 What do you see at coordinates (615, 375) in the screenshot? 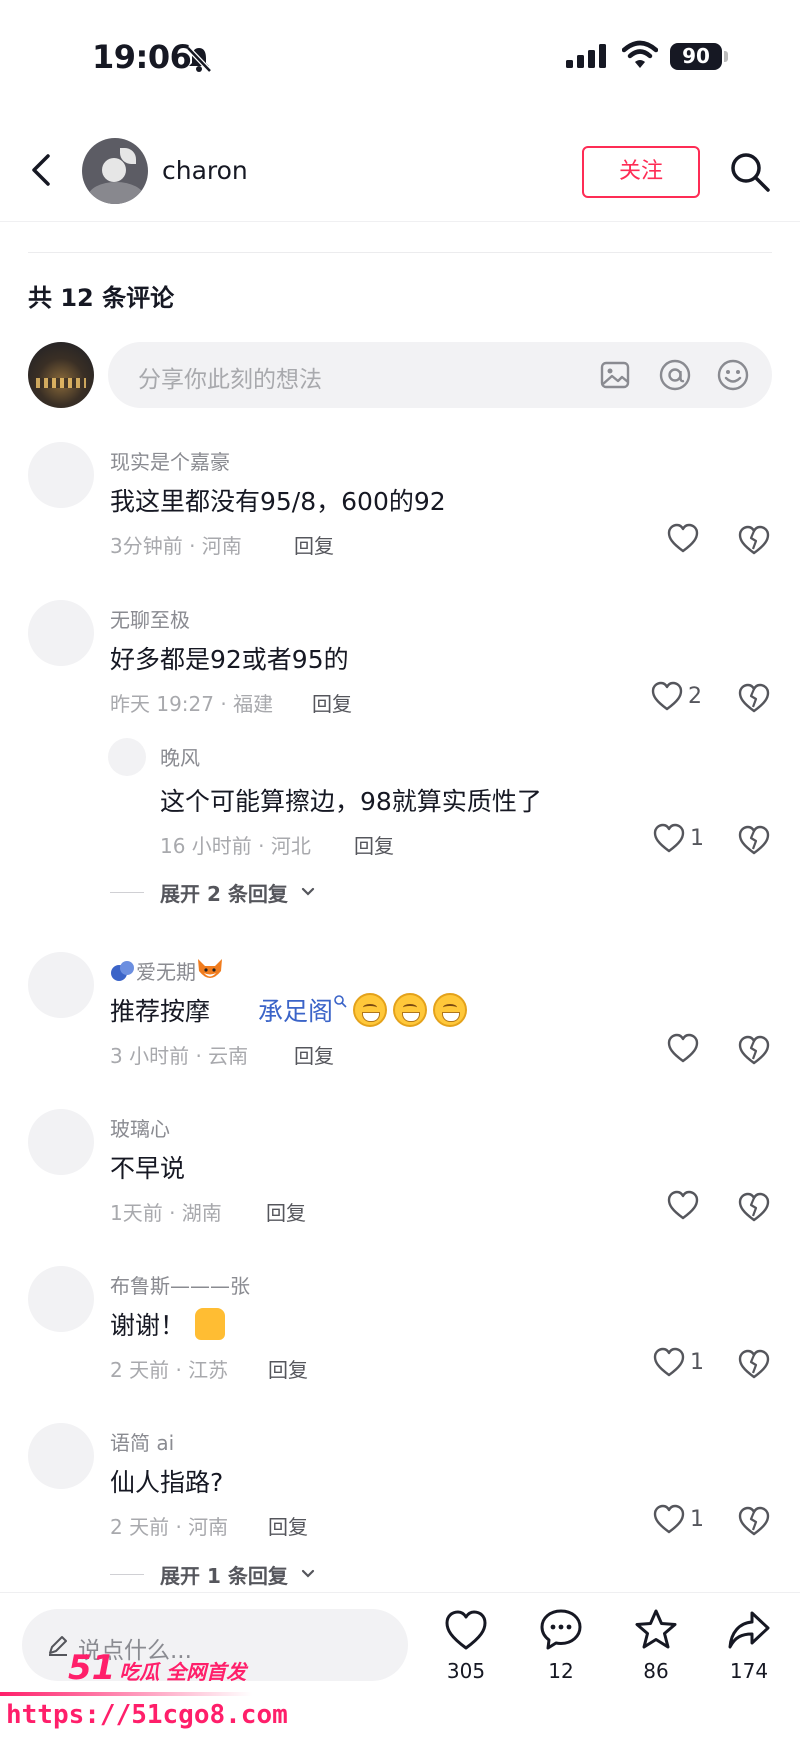
I see `image-icon` at bounding box center [615, 375].